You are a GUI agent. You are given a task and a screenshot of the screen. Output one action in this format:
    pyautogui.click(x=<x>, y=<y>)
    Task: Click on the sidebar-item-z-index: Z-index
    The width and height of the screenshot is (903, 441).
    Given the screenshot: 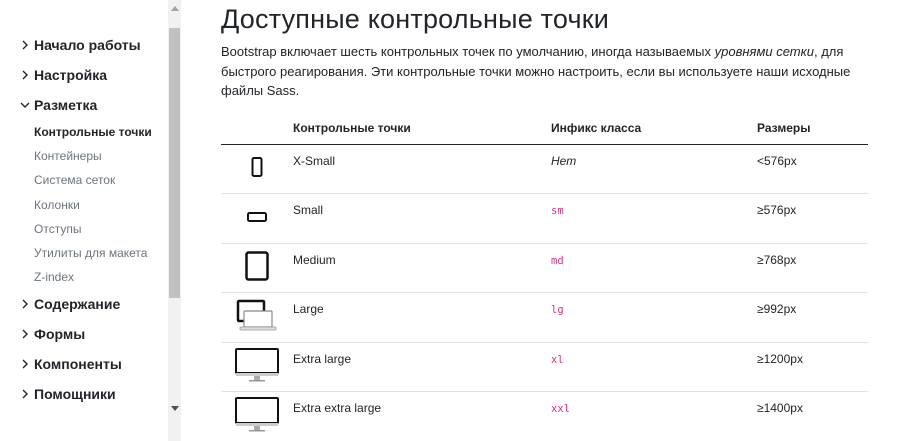 What is the action you would take?
    pyautogui.click(x=101, y=277)
    